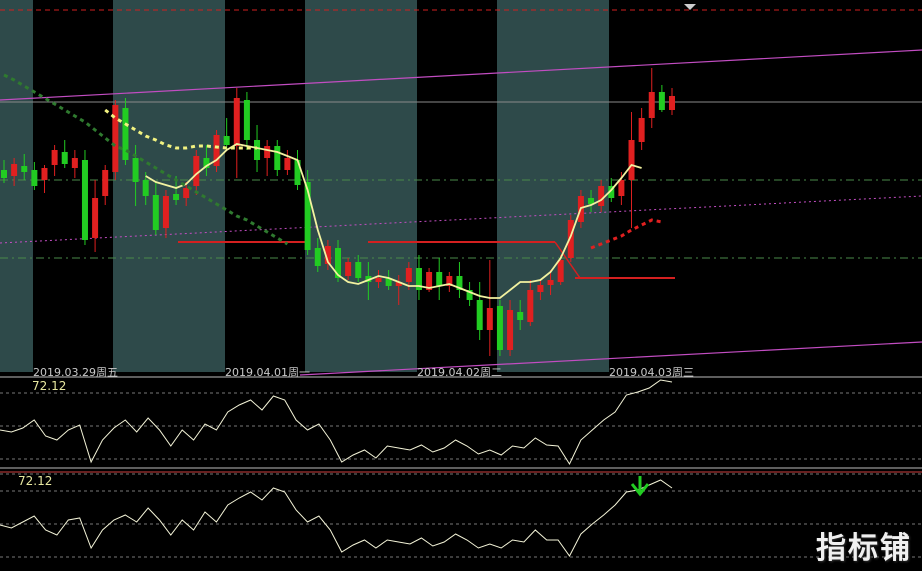  What do you see at coordinates (336, 515) in the screenshot?
I see `indicator-panel-2: 72.12` at bounding box center [336, 515].